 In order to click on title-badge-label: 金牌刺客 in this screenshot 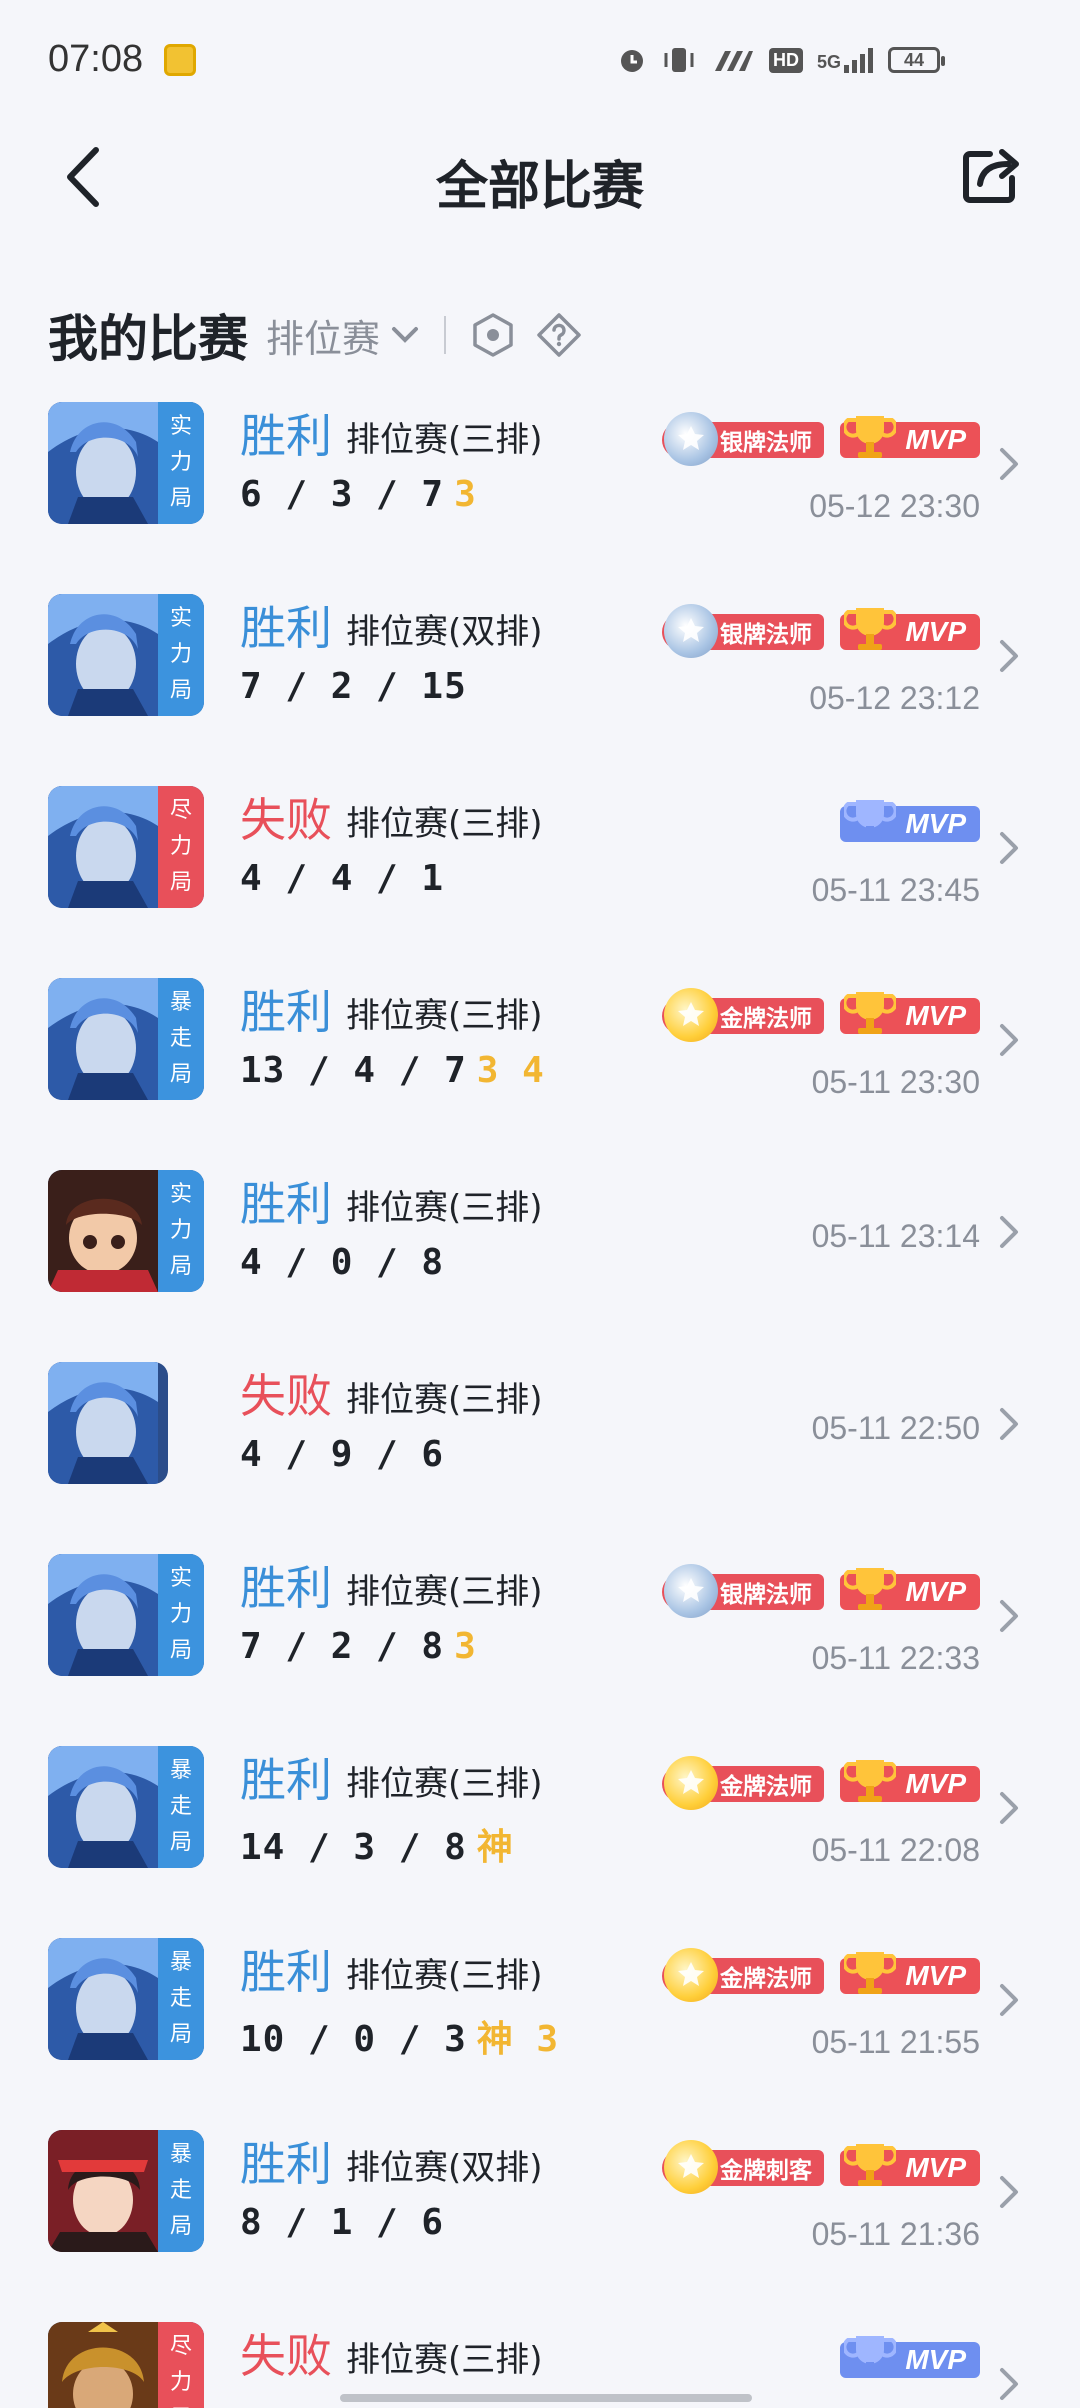, I will do `click(766, 2171)`.